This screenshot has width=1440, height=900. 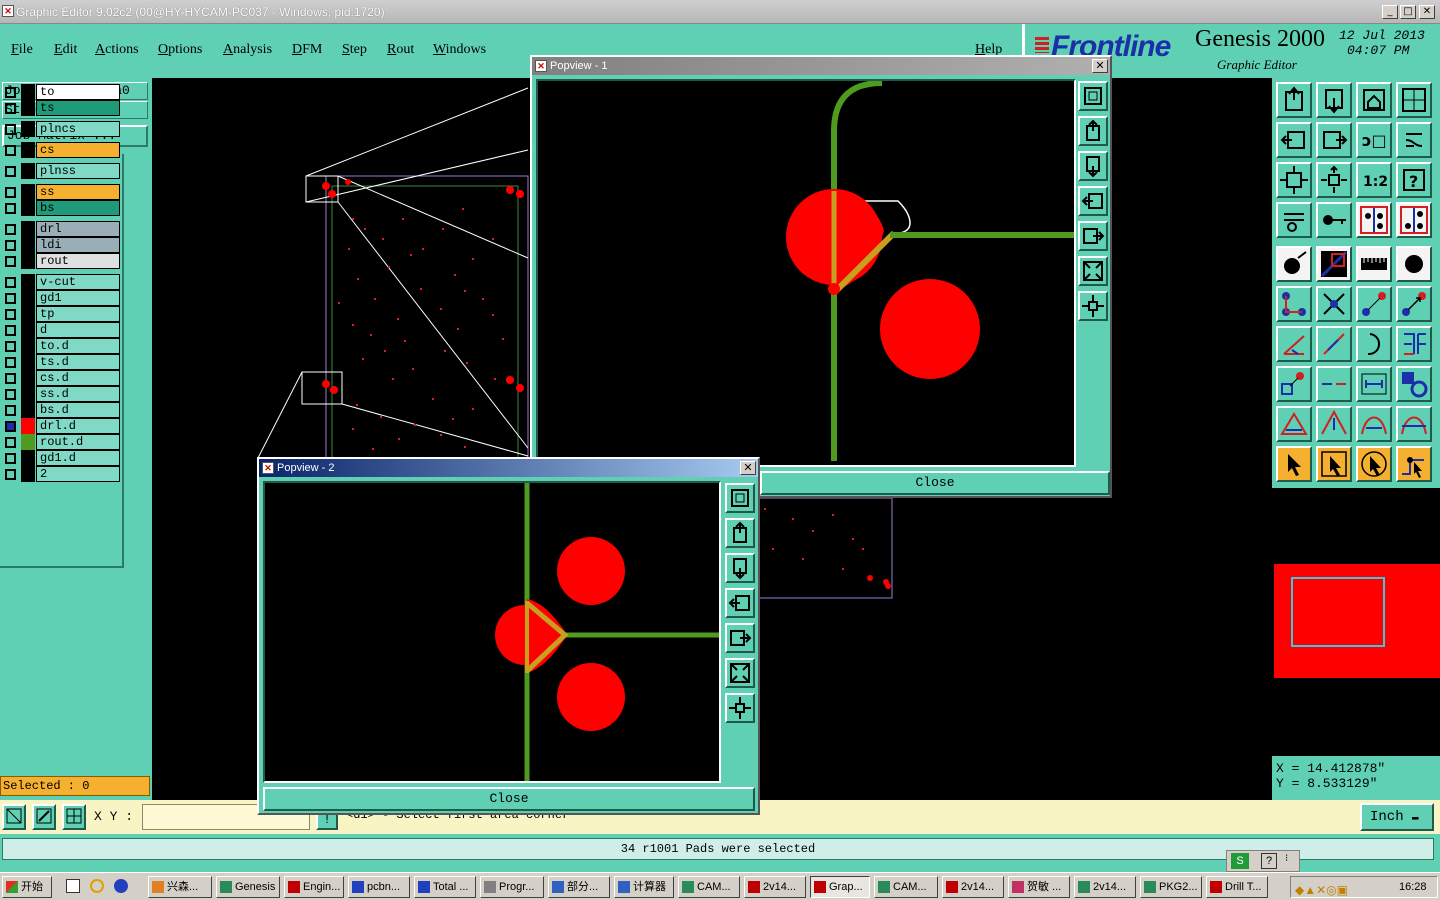 What do you see at coordinates (1334, 384) in the screenshot?
I see `split-line-tool` at bounding box center [1334, 384].